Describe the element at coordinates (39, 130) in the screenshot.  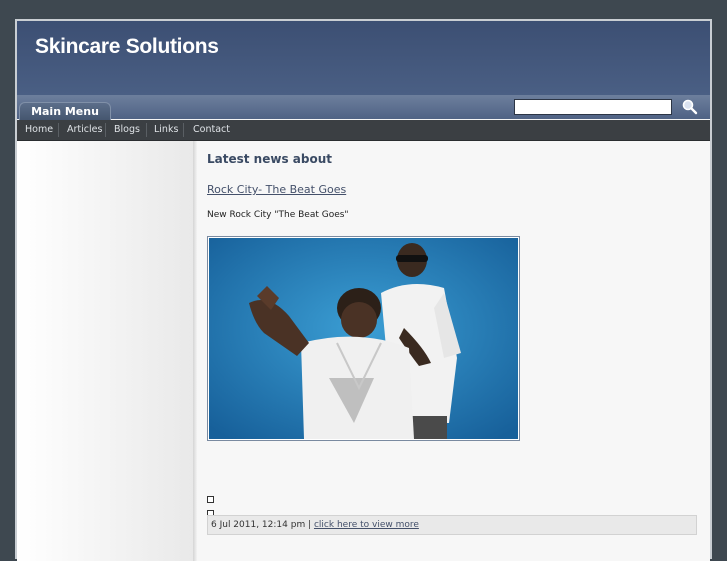
I see `nav-item-home: Home` at that location.